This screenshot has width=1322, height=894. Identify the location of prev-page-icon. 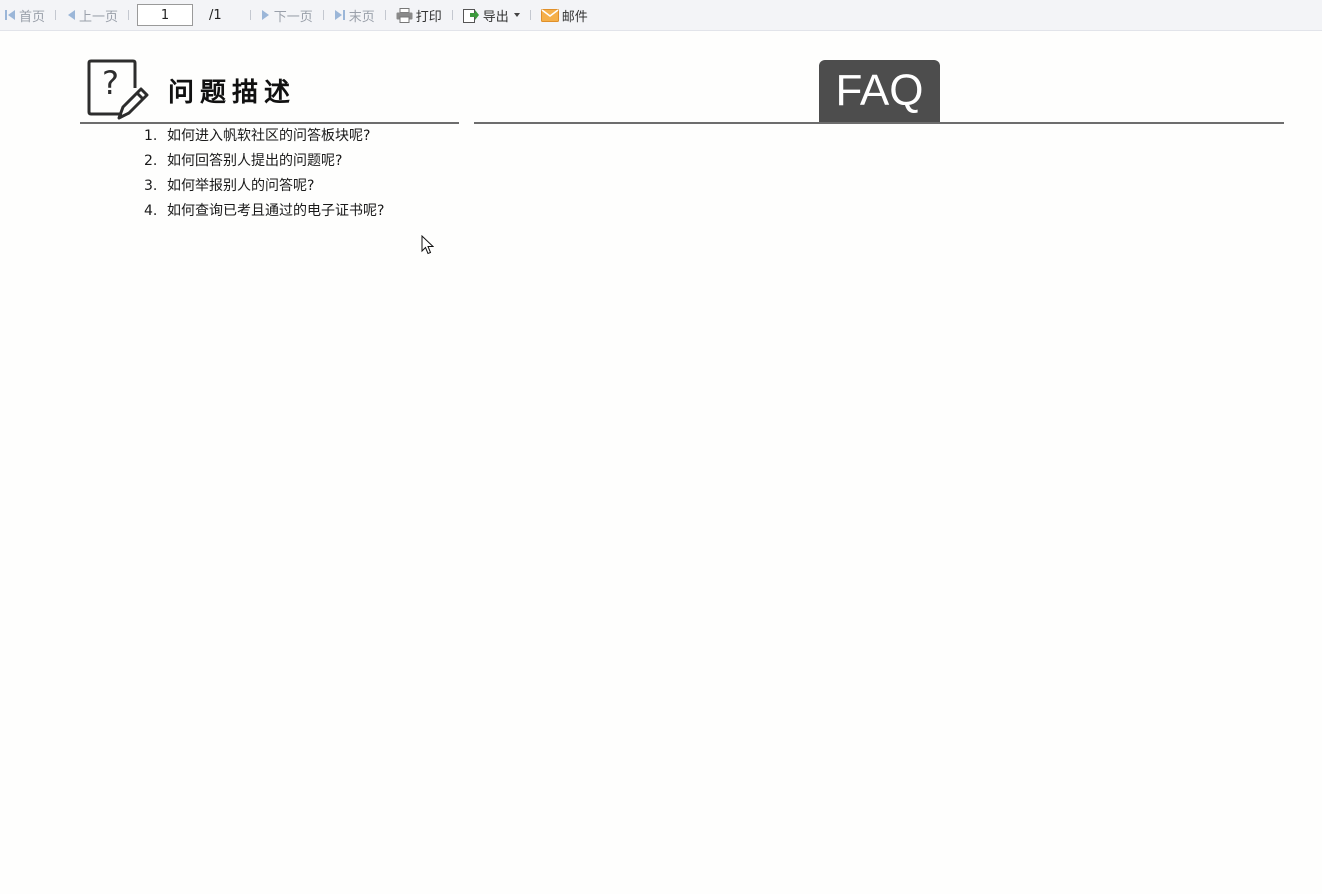
(71, 15).